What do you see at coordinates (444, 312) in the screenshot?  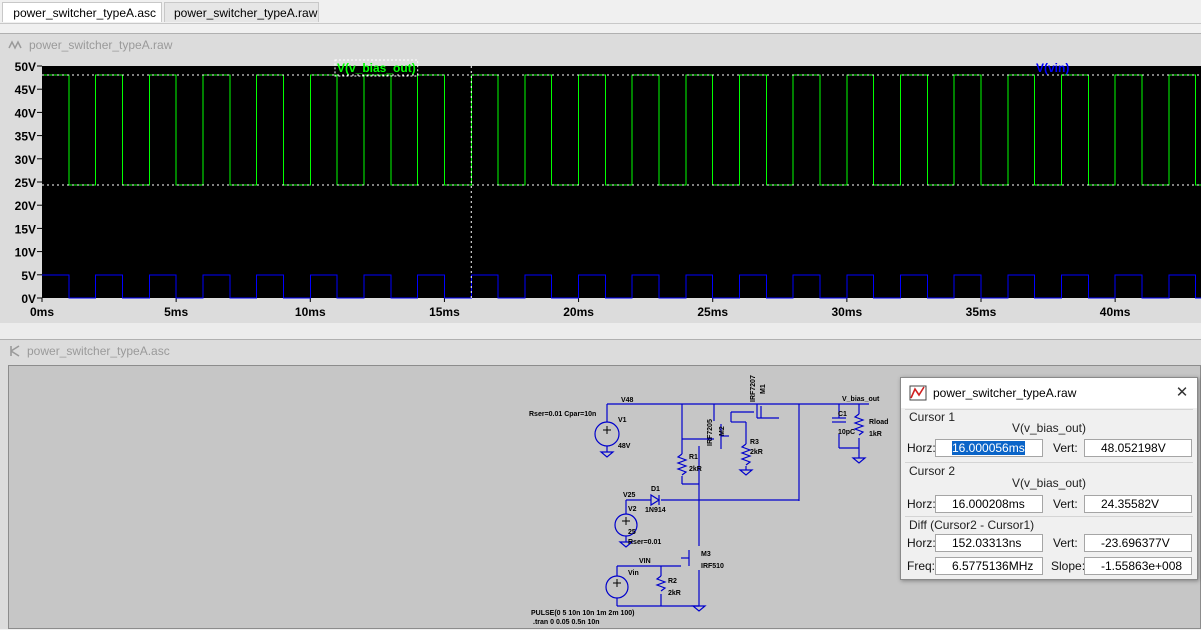 I see `x-tick-label: 15ms` at bounding box center [444, 312].